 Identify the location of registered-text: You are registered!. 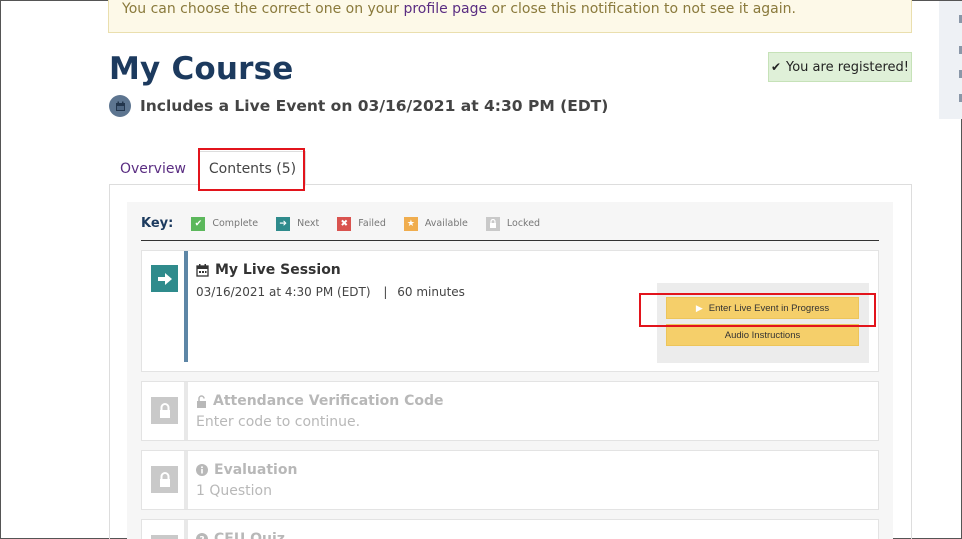
(848, 67).